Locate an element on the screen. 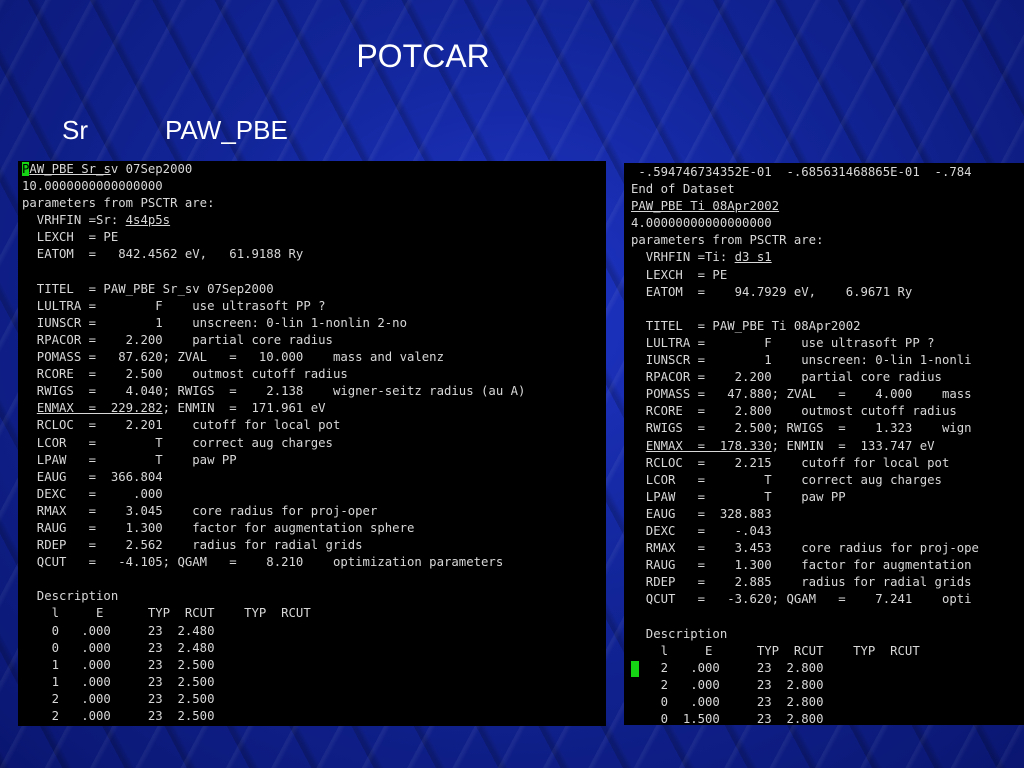  terminal-line: 0 .000 23 2.800 is located at coordinates (727, 701).